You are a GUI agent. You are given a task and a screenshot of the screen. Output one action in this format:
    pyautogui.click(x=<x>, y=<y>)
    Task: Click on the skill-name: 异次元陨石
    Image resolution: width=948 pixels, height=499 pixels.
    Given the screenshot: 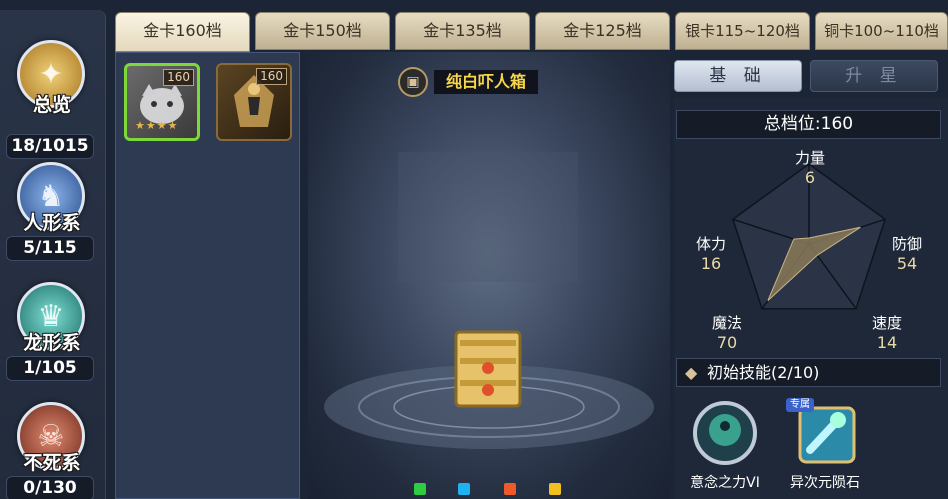 What is the action you would take?
    pyautogui.click(x=825, y=483)
    